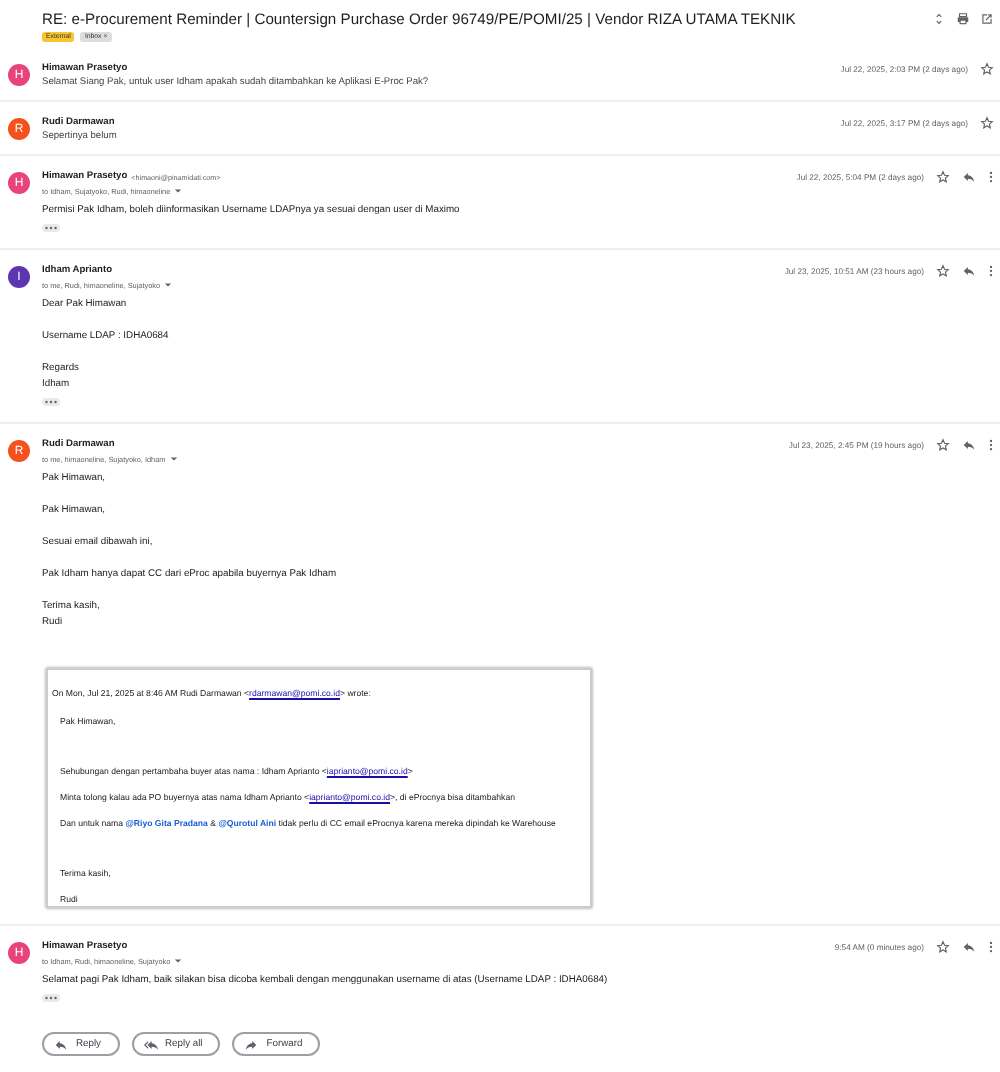 Image resolution: width=1000 pixels, height=1072 pixels. Describe the element at coordinates (939, 18) in the screenshot. I see `expand-all-icon` at that location.